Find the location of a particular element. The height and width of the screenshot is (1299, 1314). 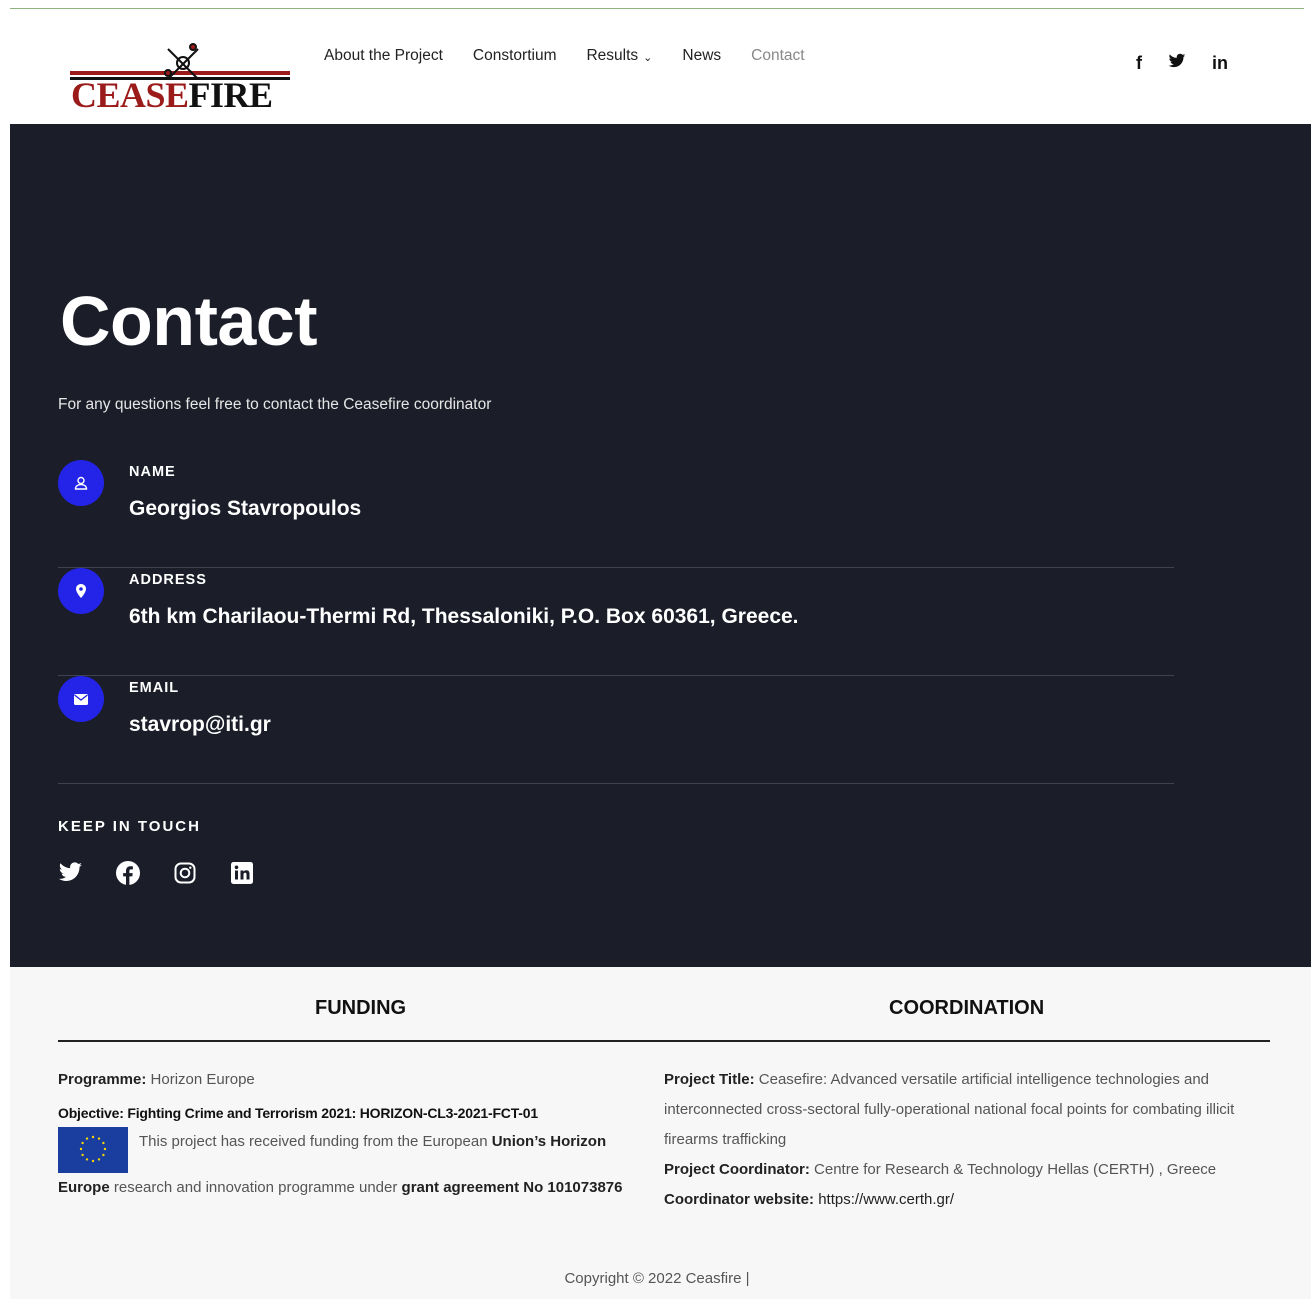

nav-results: Results ⌄ is located at coordinates (619, 56).